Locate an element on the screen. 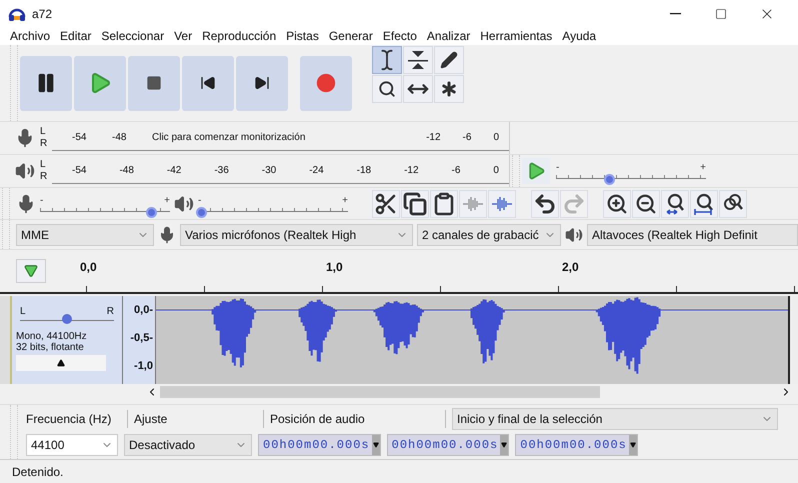  playback-meter: -54 -48 -42 -36 -30 -24 -18 -12 -6 0 is located at coordinates (280, 171).